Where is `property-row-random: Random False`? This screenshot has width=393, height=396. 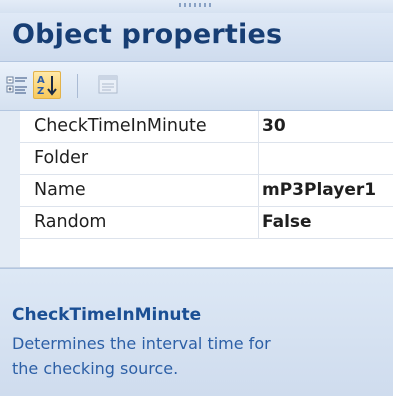
property-row-random: Random False is located at coordinates (206, 223).